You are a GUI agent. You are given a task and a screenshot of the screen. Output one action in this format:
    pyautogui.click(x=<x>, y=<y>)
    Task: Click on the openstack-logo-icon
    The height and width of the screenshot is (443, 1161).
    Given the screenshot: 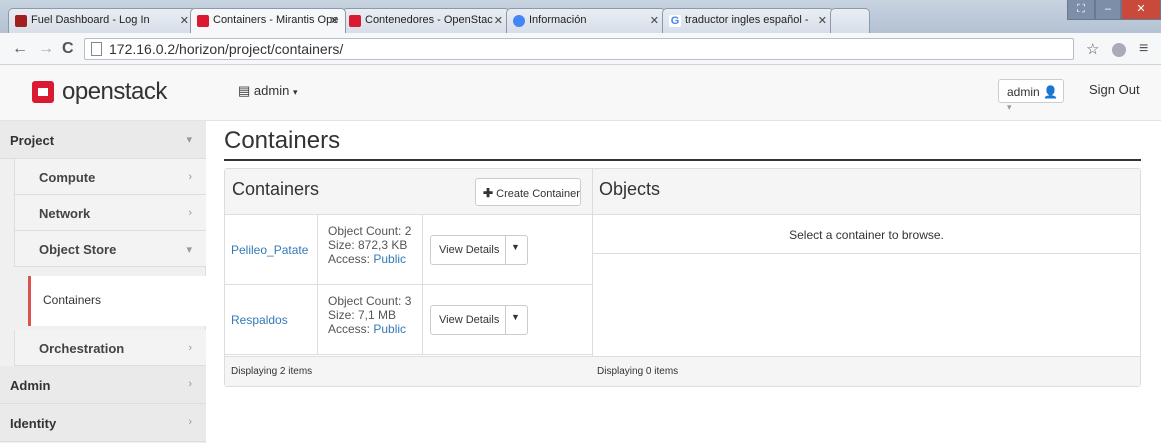 What is the action you would take?
    pyautogui.click(x=43, y=92)
    